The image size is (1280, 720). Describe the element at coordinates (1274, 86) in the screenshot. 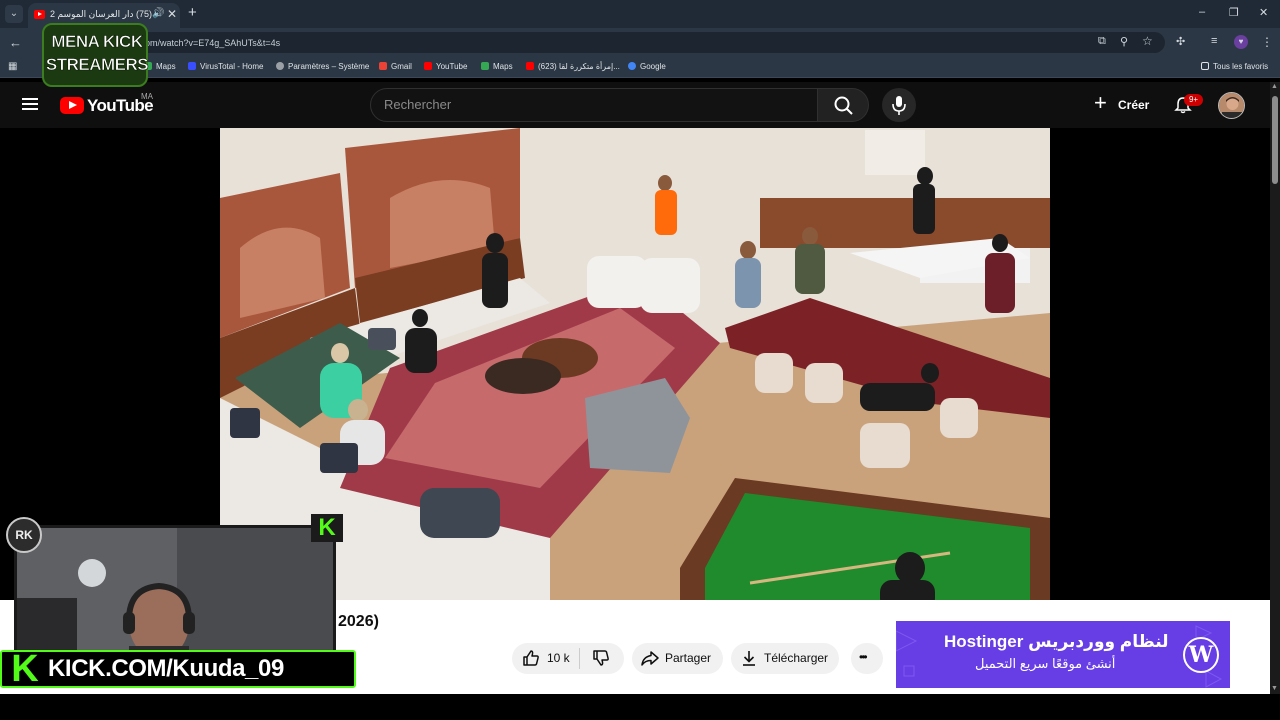

I see `scroll-up-arrow-icon: ▲` at that location.